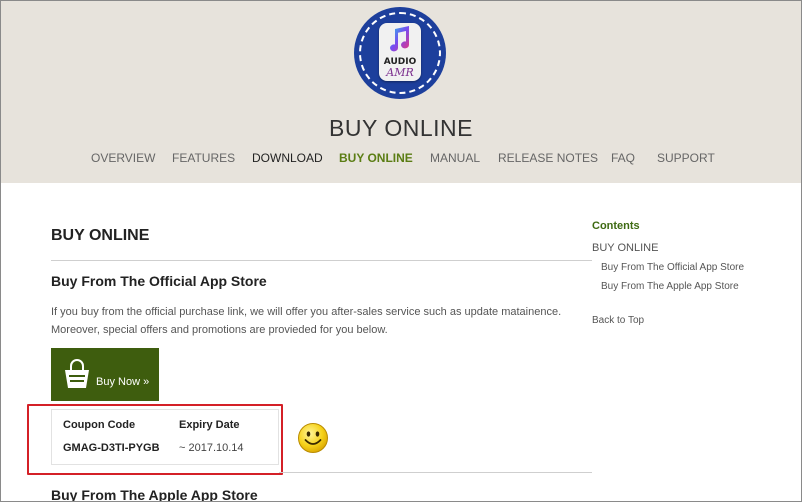 The height and width of the screenshot is (502, 802). What do you see at coordinates (105, 374) in the screenshot?
I see `buy-now-button: Buy Now »` at bounding box center [105, 374].